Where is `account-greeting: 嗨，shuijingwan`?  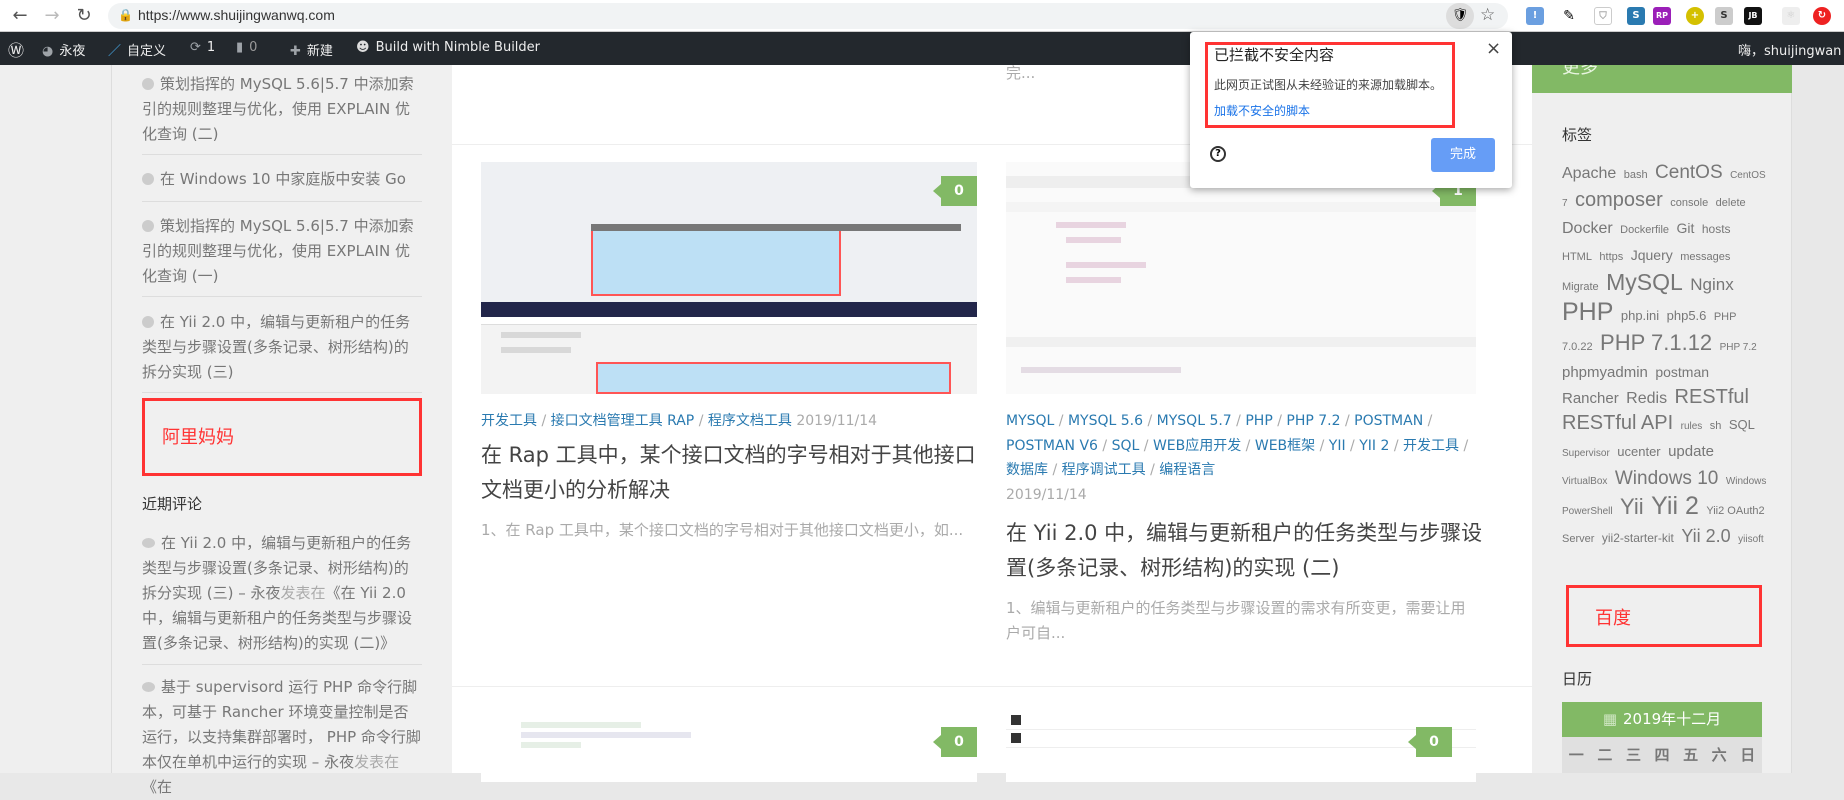 account-greeting: 嗨，shuijingwan is located at coordinates (1789, 49).